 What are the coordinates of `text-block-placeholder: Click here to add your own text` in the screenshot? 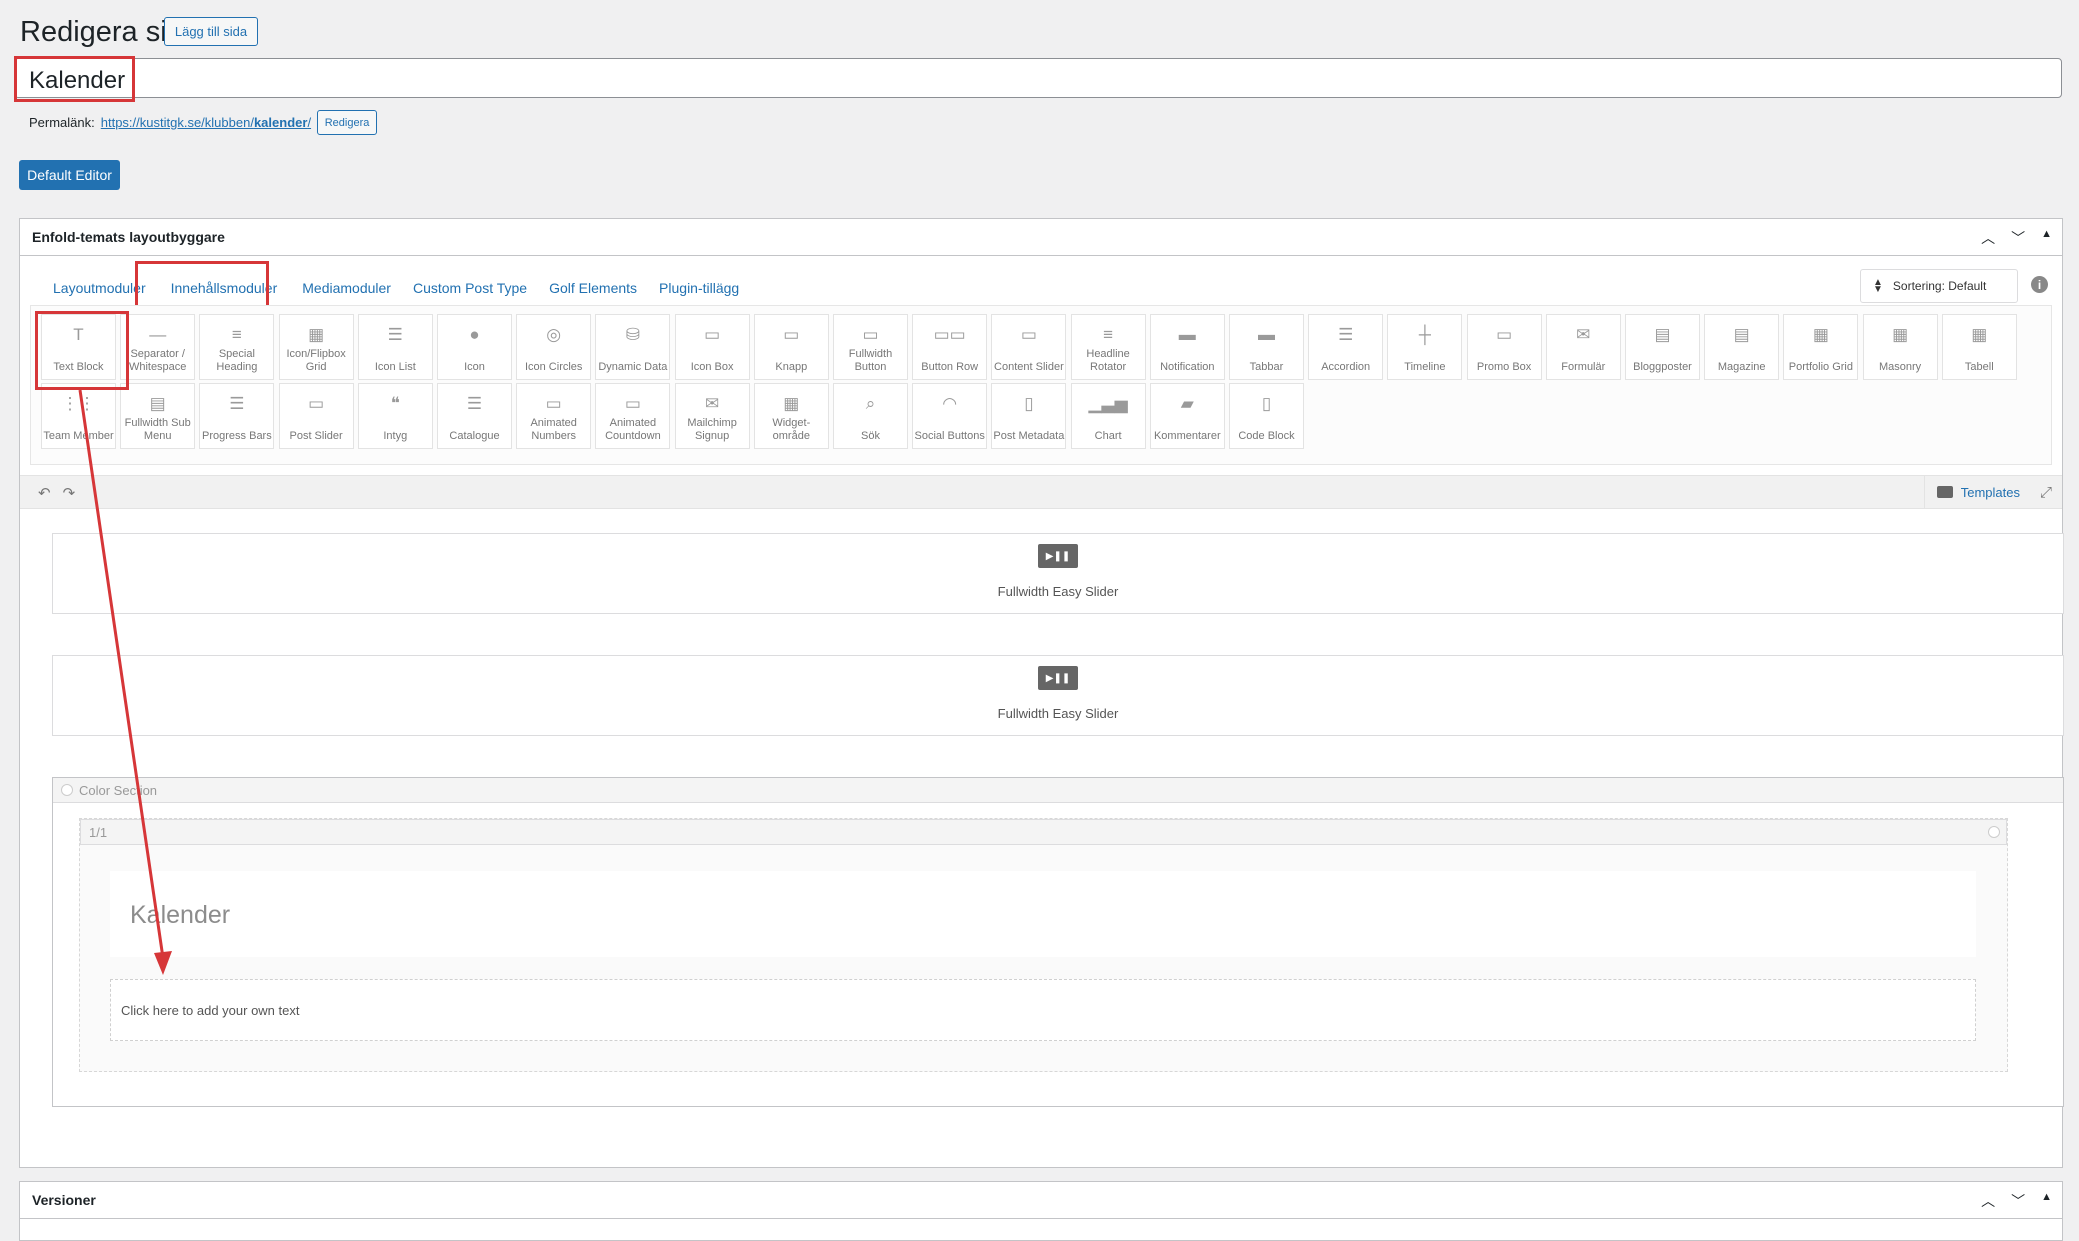 It's located at (1043, 1010).